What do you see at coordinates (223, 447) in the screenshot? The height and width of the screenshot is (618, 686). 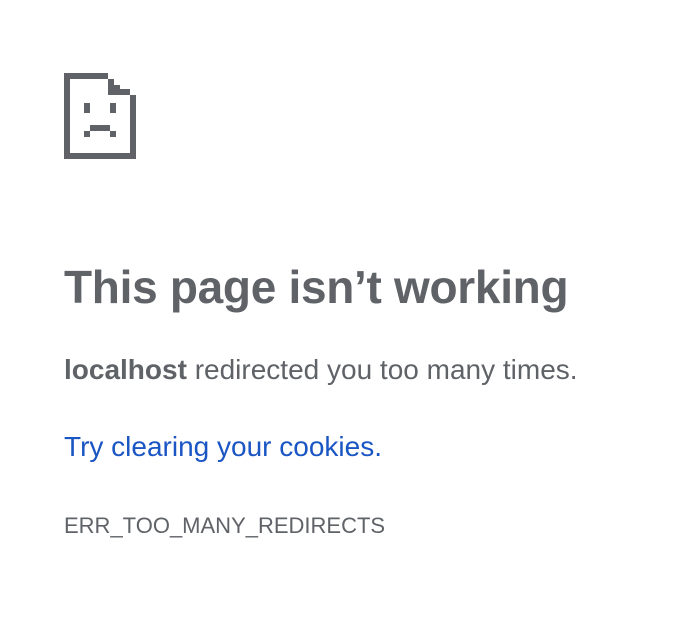 I see `clear-cookies-link: Try clearing your cookies.` at bounding box center [223, 447].